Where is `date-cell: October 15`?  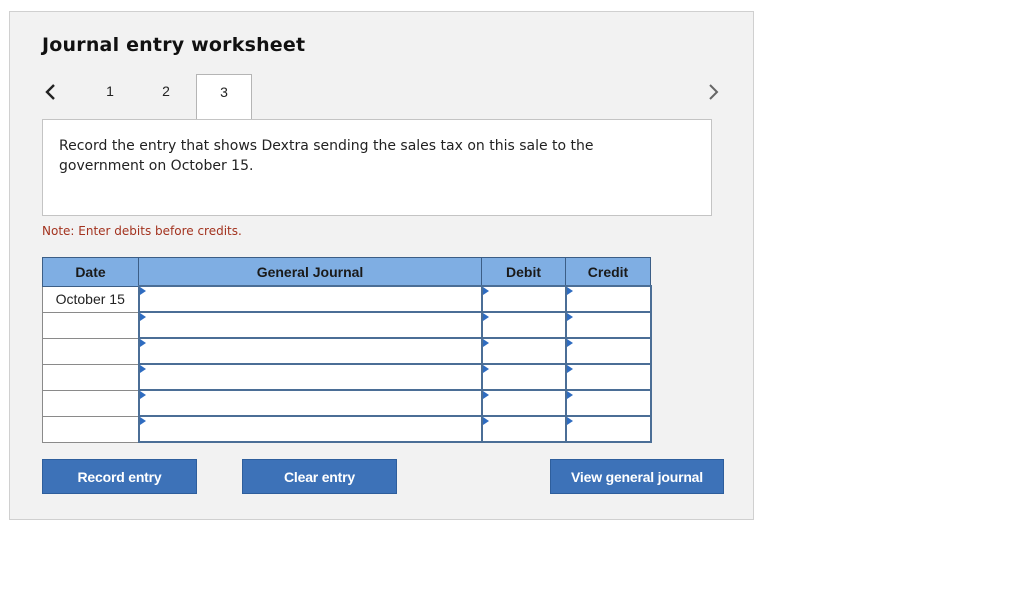
date-cell: October 15 is located at coordinates (90, 299).